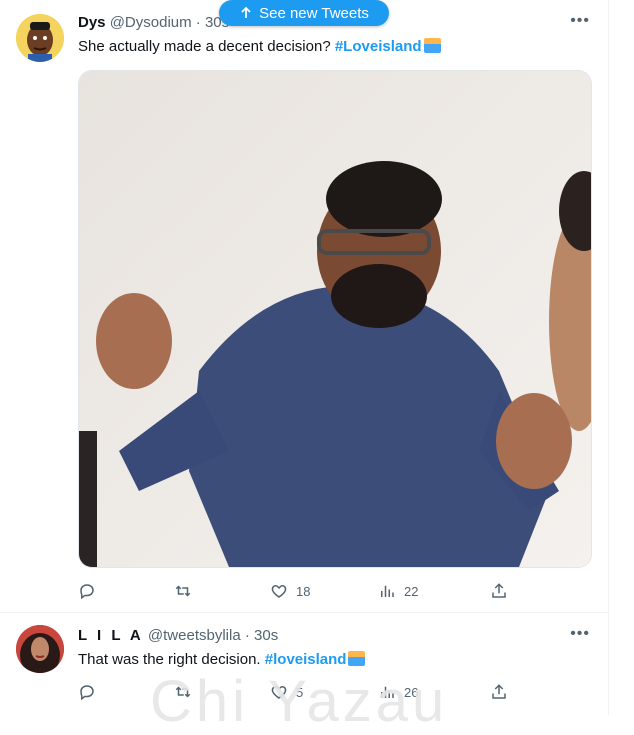 The height and width of the screenshot is (735, 634). What do you see at coordinates (411, 692) in the screenshot?
I see `views-count: 26` at bounding box center [411, 692].